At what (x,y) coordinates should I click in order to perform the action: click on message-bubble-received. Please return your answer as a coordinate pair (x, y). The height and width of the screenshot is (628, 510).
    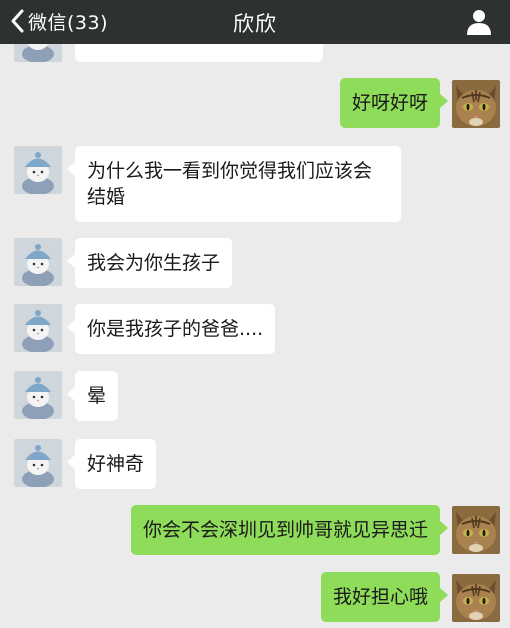
    Looking at the image, I should click on (199, 53).